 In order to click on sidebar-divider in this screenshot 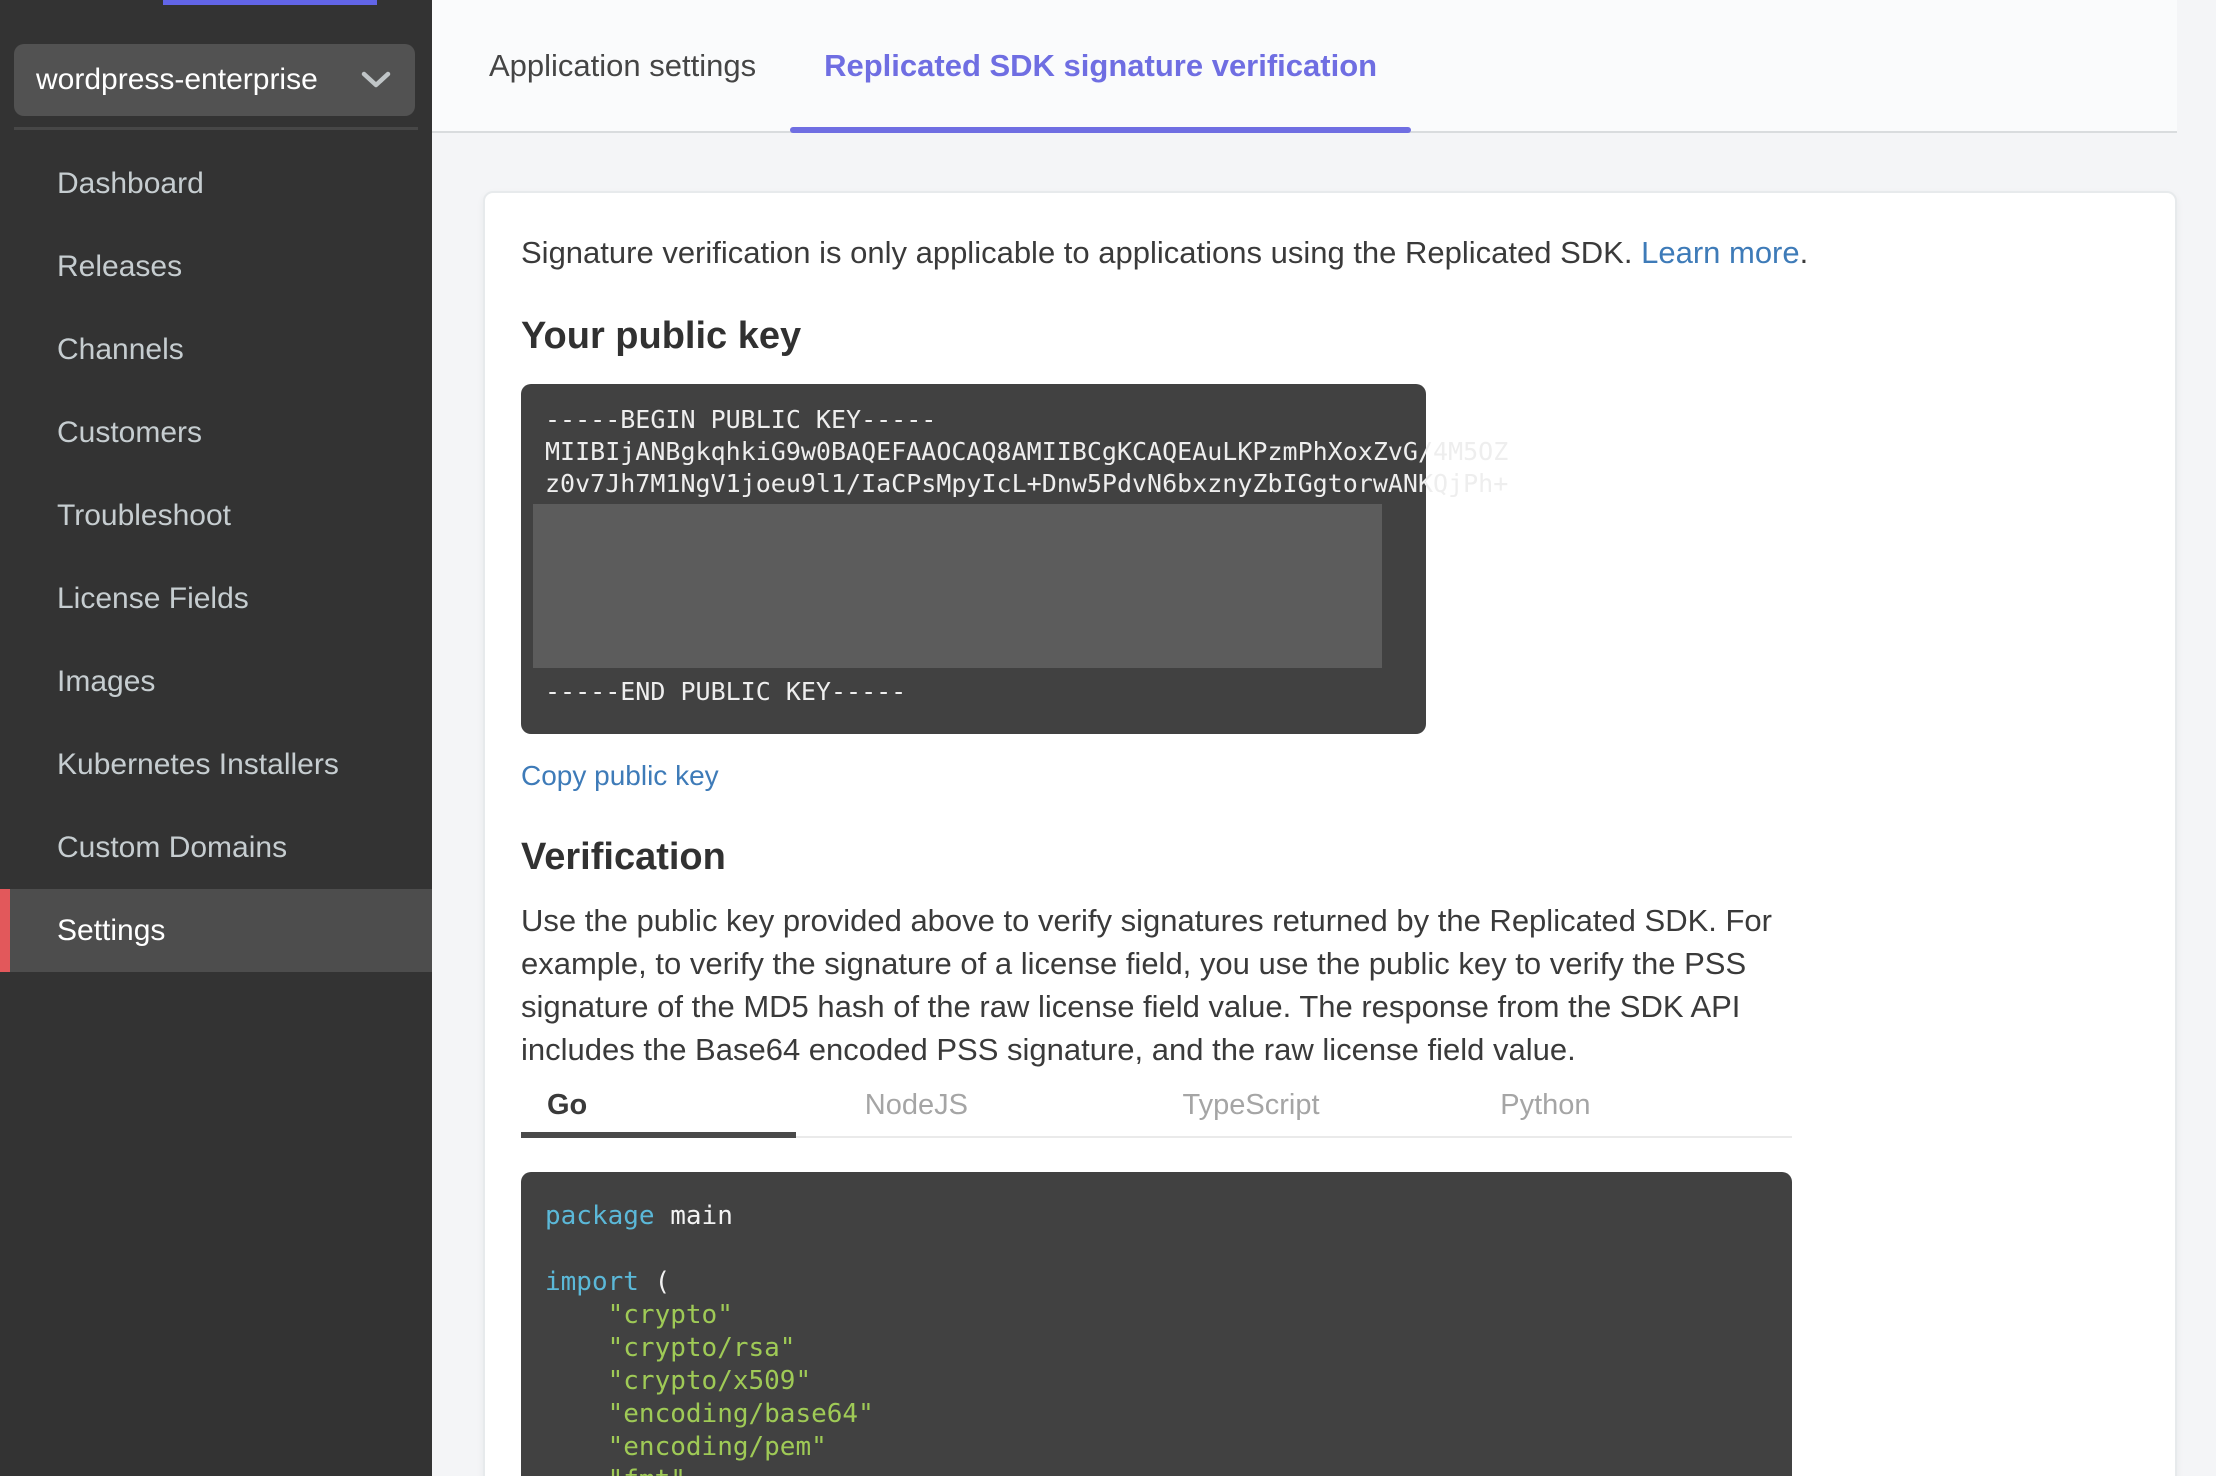, I will do `click(216, 128)`.